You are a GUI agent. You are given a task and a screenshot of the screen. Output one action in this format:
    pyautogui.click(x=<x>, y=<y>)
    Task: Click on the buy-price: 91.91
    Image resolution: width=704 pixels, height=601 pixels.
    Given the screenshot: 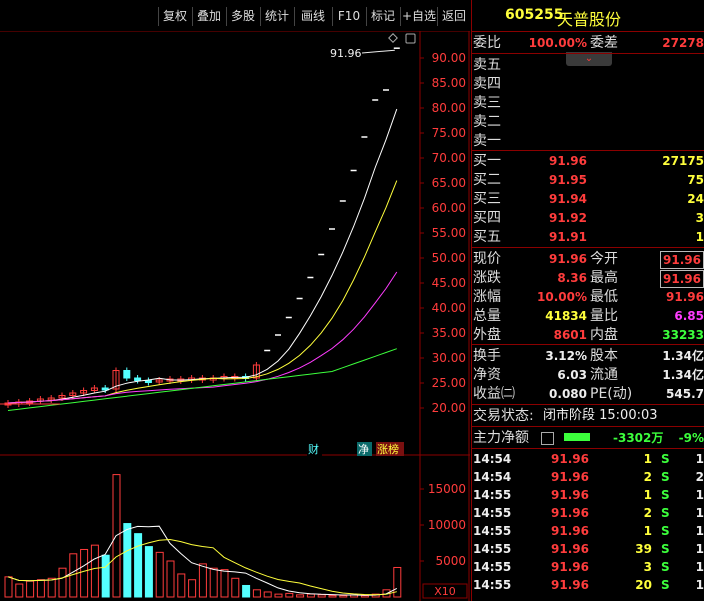 What is the action you would take?
    pyautogui.click(x=568, y=237)
    